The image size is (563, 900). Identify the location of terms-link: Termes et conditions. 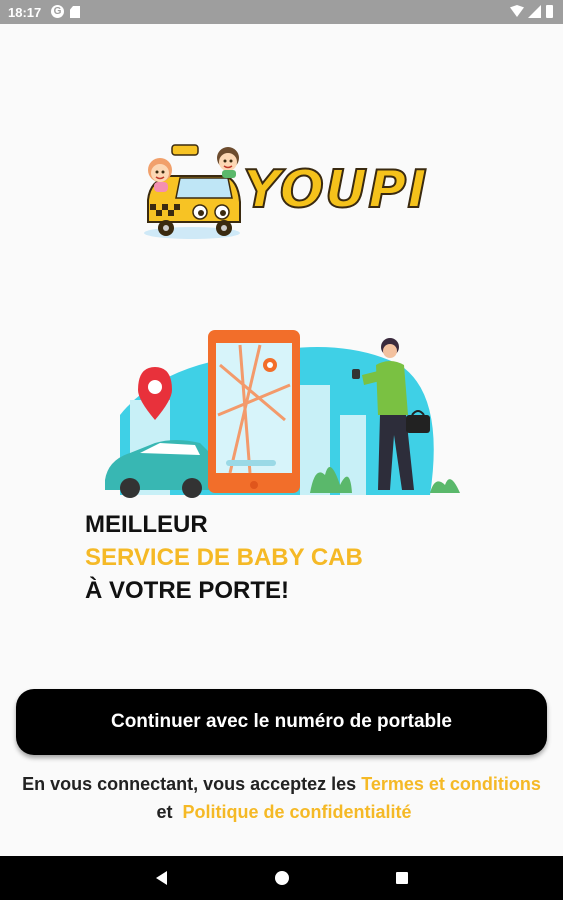
(451, 784).